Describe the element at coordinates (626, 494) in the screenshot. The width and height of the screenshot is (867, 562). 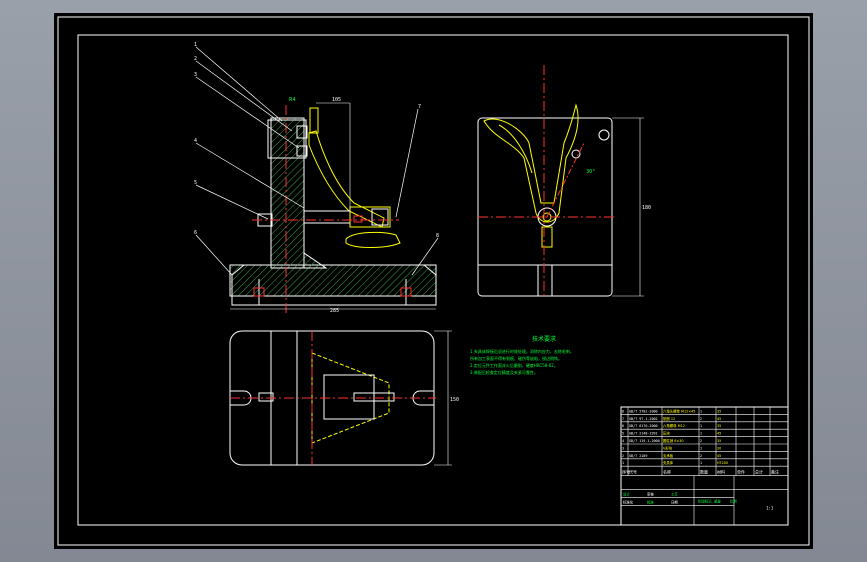
I see `sign-cell: 设计` at that location.